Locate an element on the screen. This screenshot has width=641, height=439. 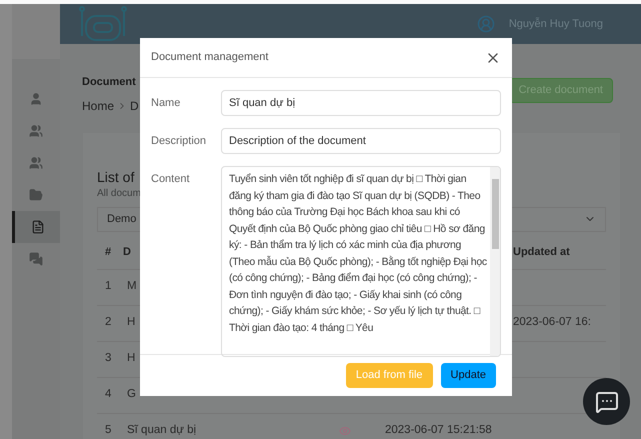
sidebar-item is located at coordinates (36, 227).